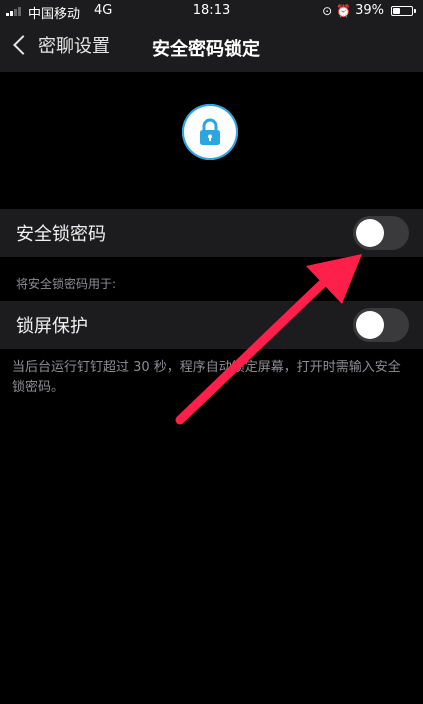  What do you see at coordinates (74, 46) in the screenshot?
I see `back-label: 密聊设置` at bounding box center [74, 46].